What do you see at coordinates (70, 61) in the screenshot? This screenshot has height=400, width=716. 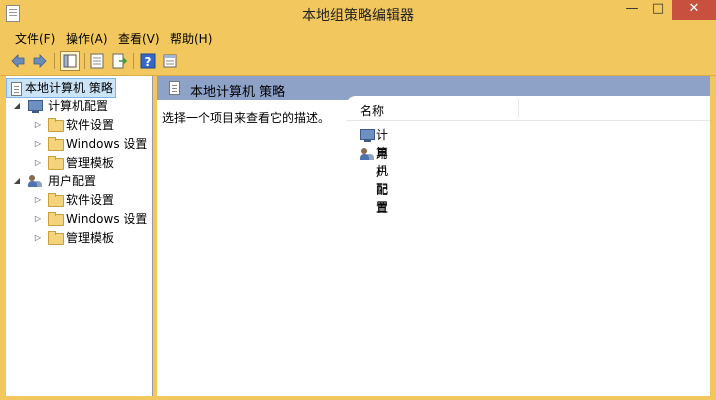 I see `show-hide-tree-icon` at bounding box center [70, 61].